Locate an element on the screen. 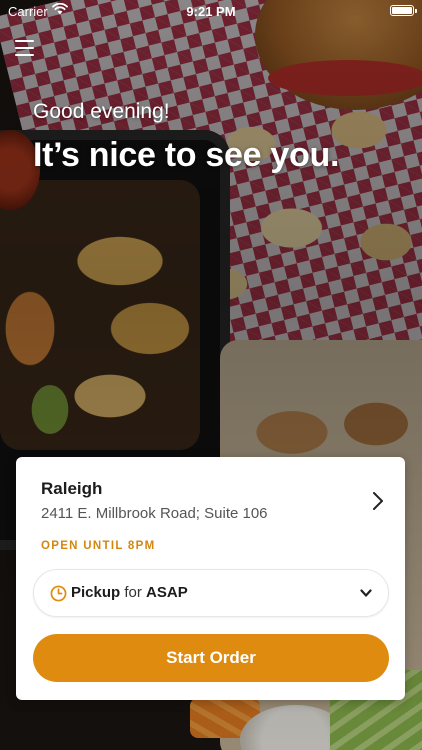 The height and width of the screenshot is (750, 422). order-mode-type: Pickup is located at coordinates (96, 592).